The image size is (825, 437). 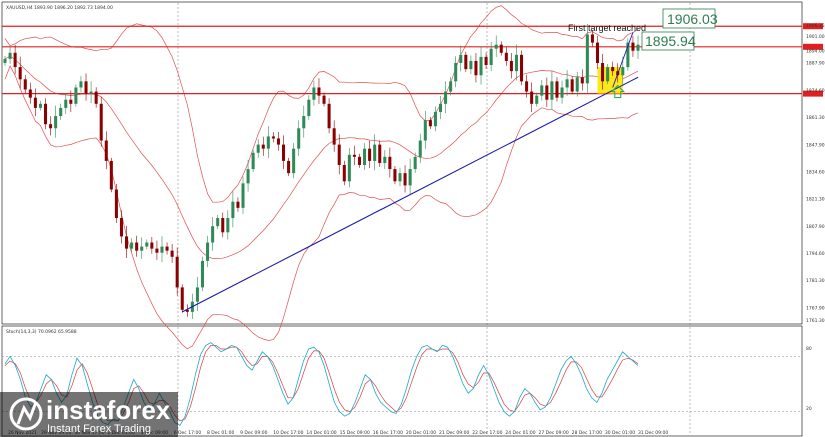 What do you see at coordinates (815, 321) in the screenshot?
I see `price-tick-label: 1761.30` at bounding box center [815, 321].